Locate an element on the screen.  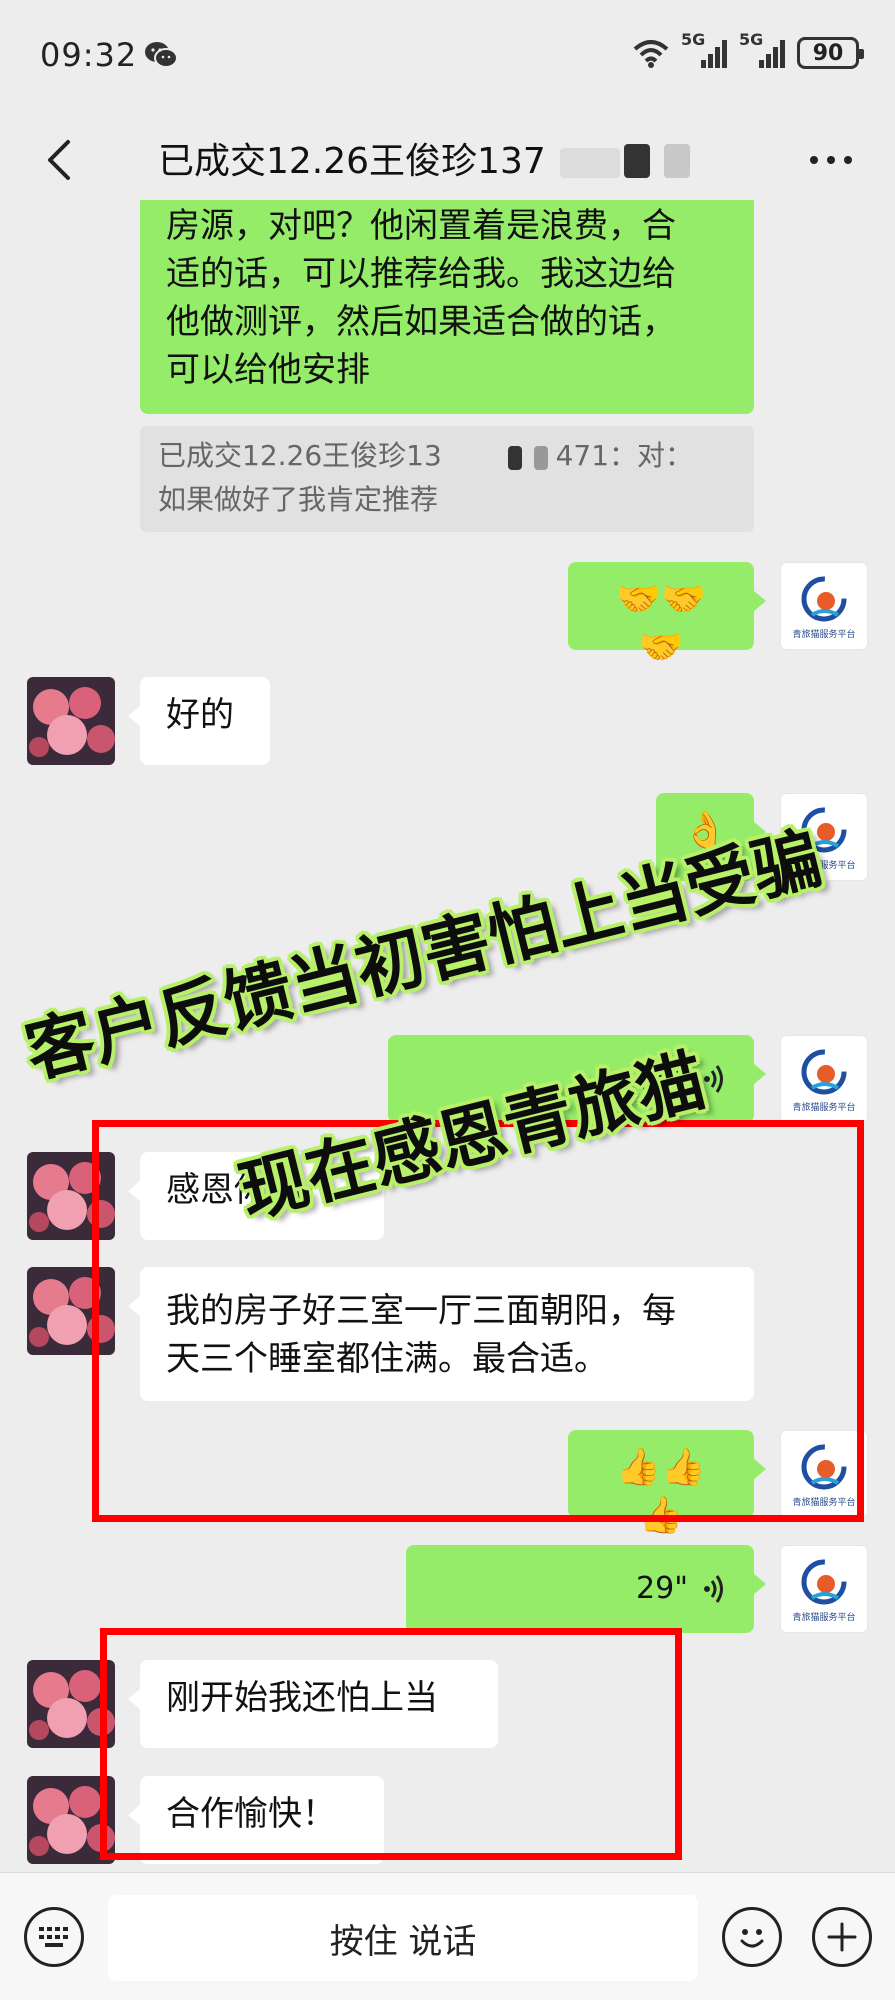
chevron-left-icon is located at coordinates (59, 160).